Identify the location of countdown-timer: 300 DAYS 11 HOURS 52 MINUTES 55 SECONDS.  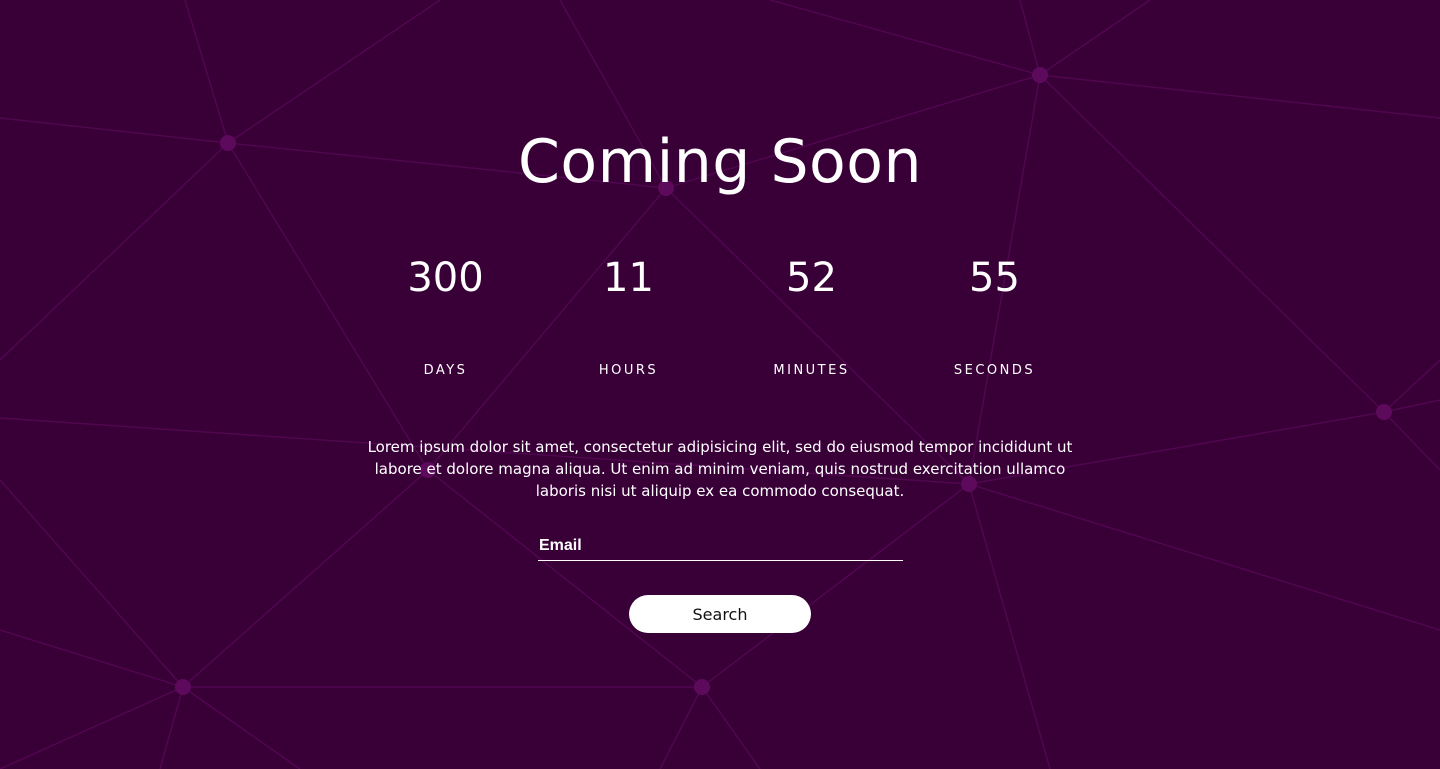
(720, 320).